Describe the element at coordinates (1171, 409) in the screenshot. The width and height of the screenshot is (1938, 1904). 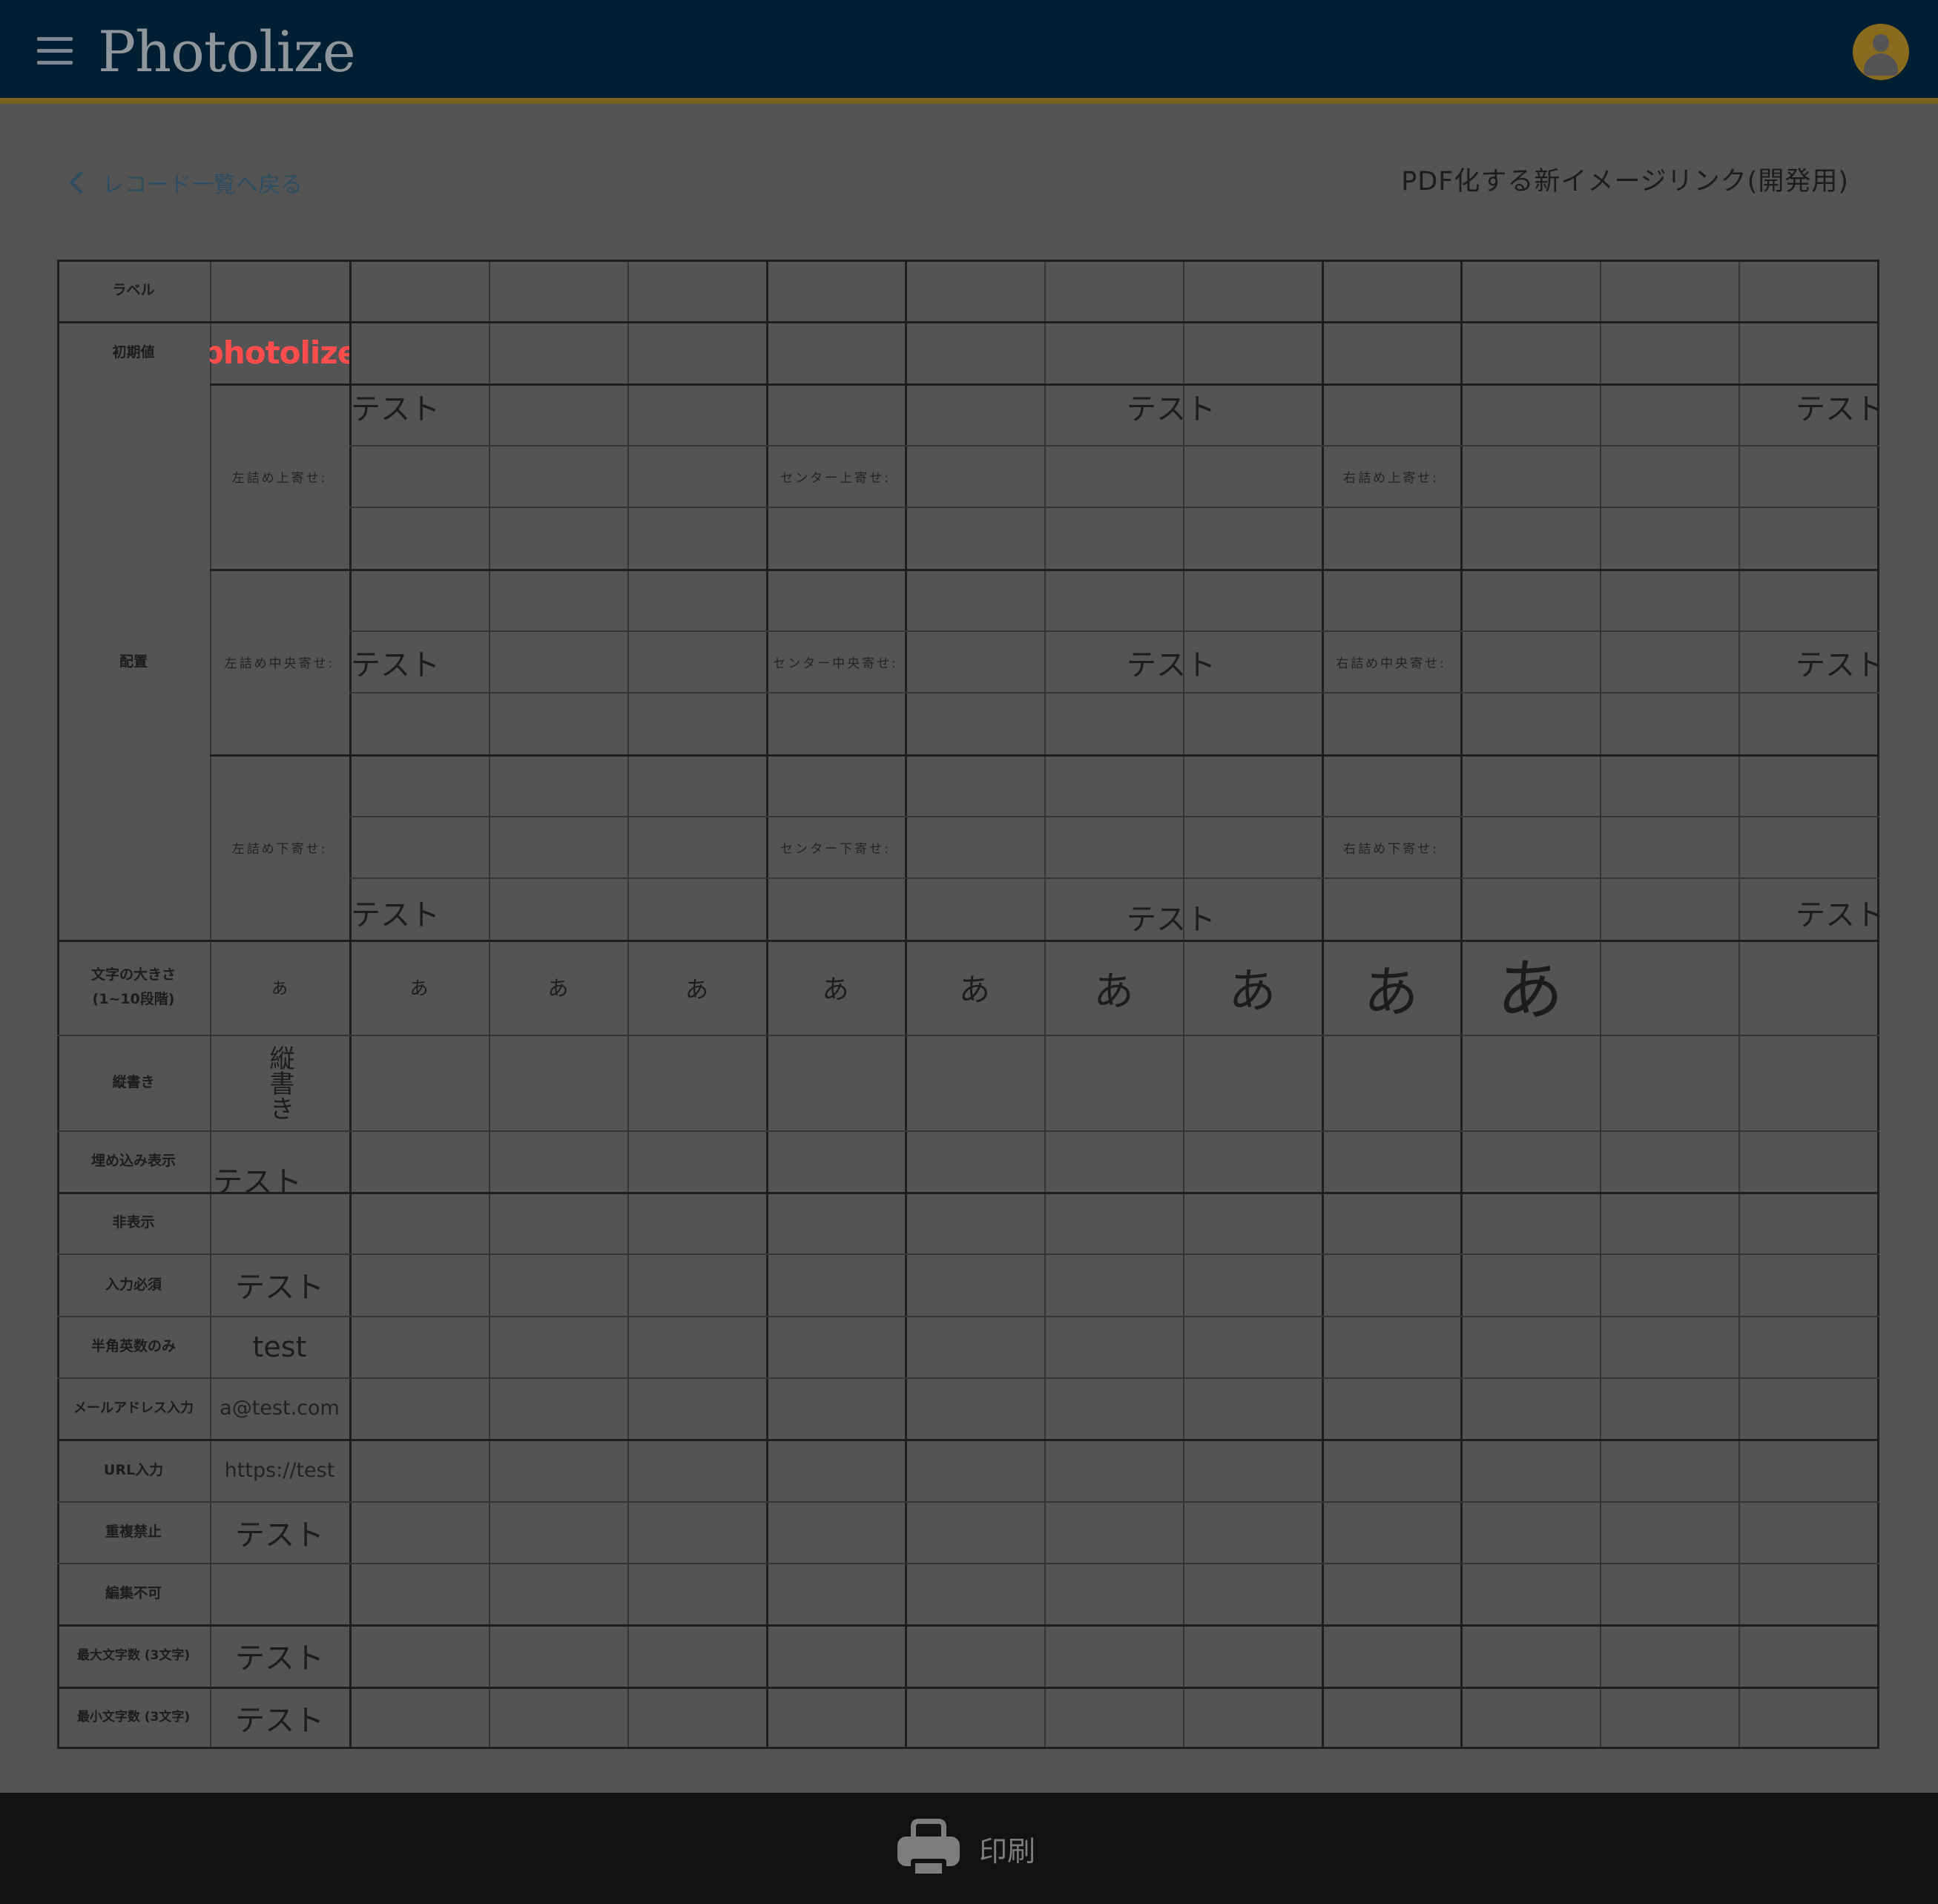
I see `align-text-center-top: テスト` at that location.